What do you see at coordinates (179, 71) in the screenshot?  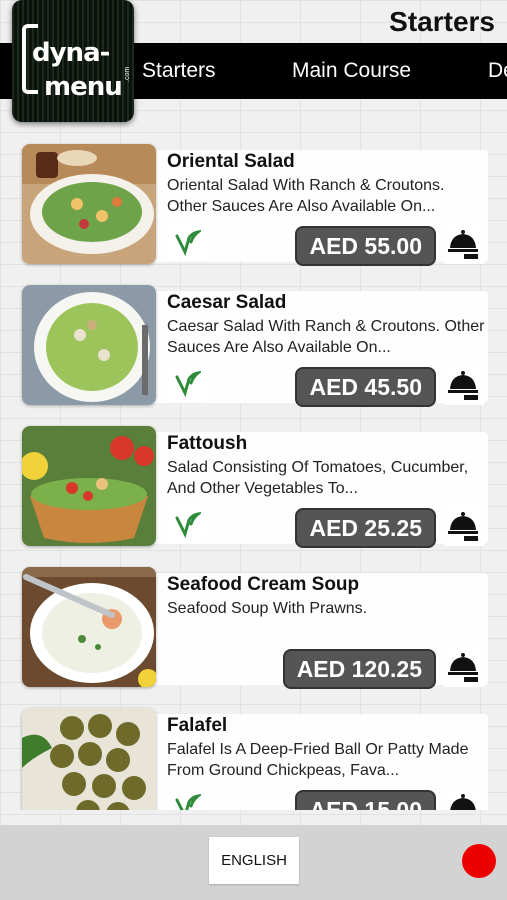 I see `tab-starters: Starters` at bounding box center [179, 71].